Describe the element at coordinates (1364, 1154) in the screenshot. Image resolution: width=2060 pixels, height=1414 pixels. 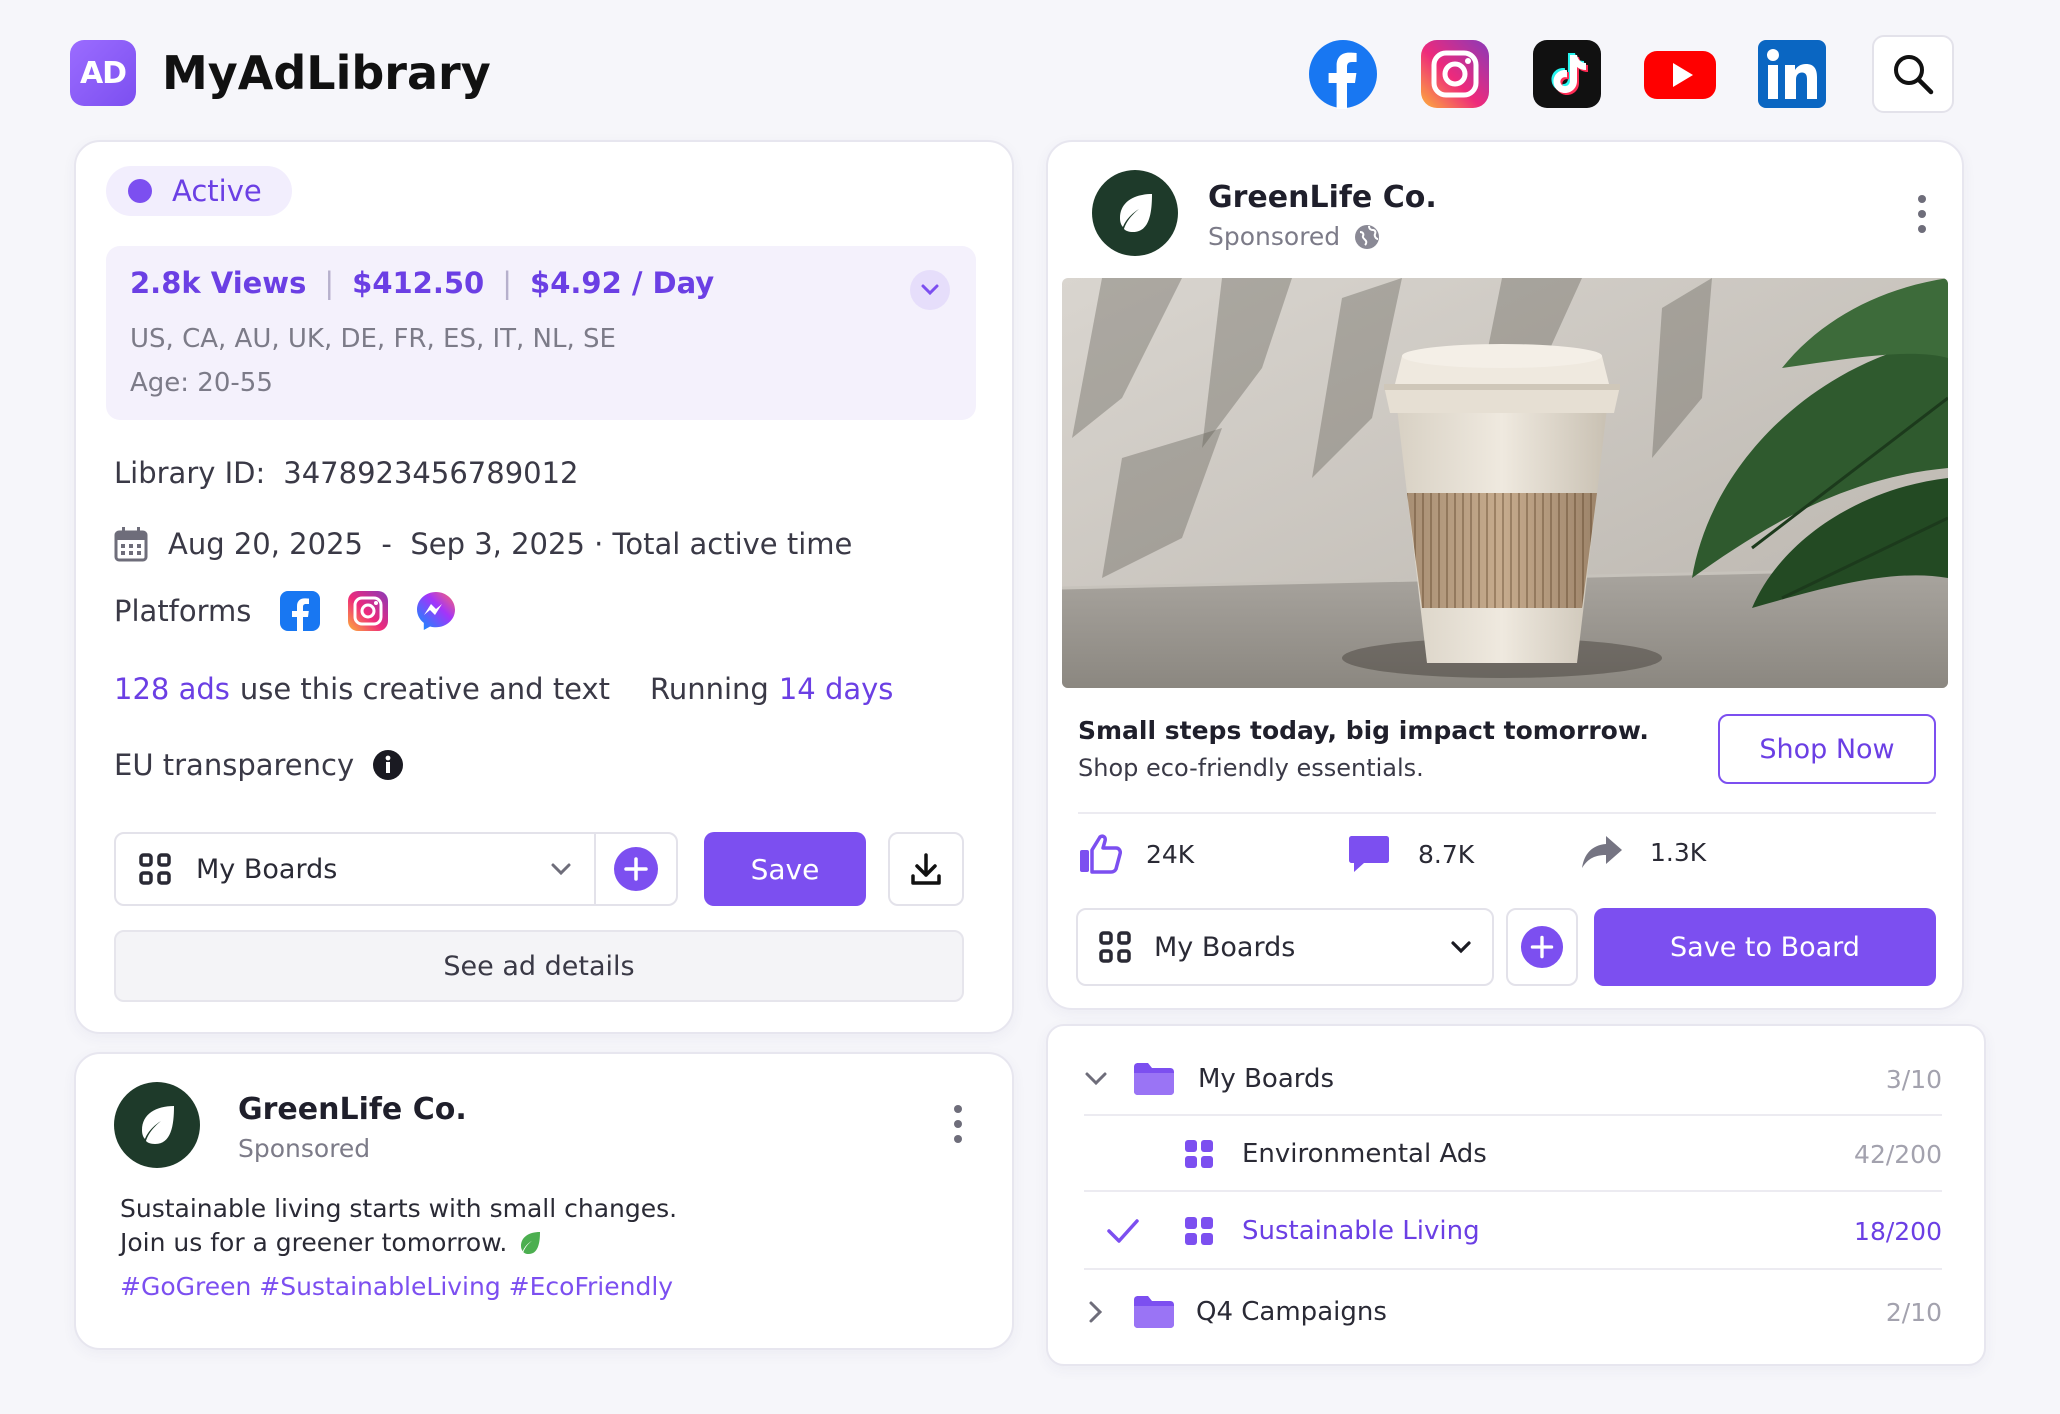
I see `board-name: Environmental Ads` at that location.